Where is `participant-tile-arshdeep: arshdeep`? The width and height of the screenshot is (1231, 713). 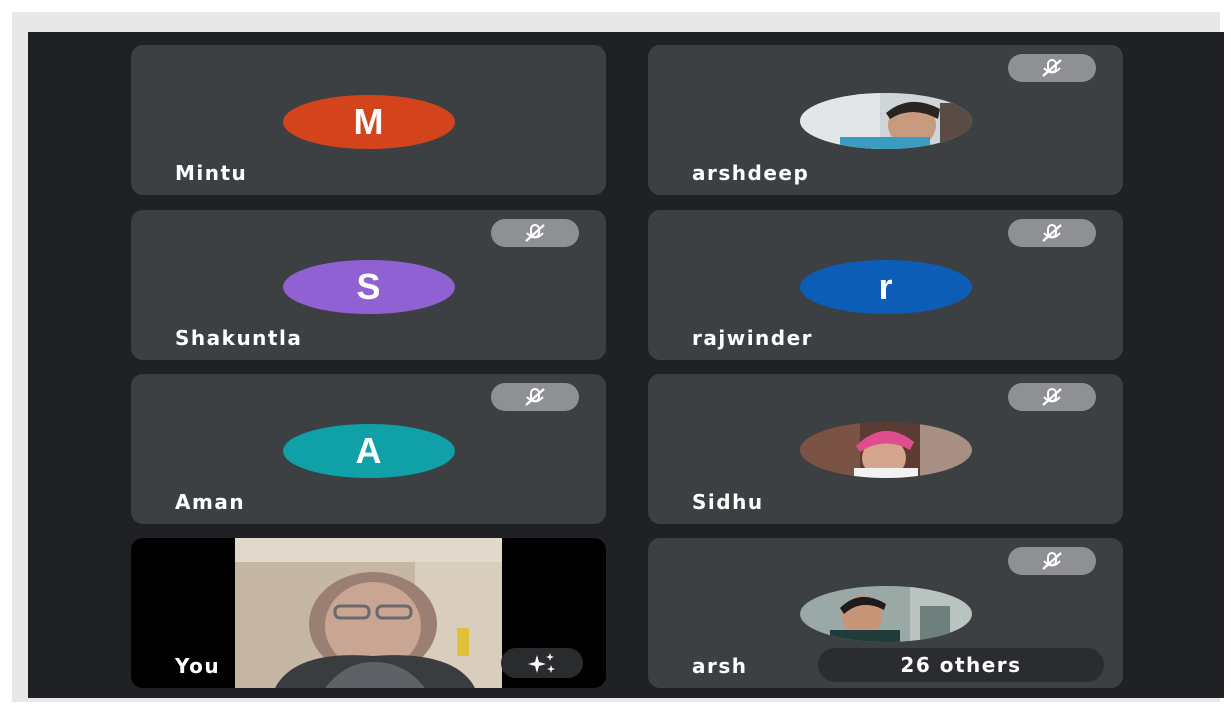 participant-tile-arshdeep: arshdeep is located at coordinates (885, 120).